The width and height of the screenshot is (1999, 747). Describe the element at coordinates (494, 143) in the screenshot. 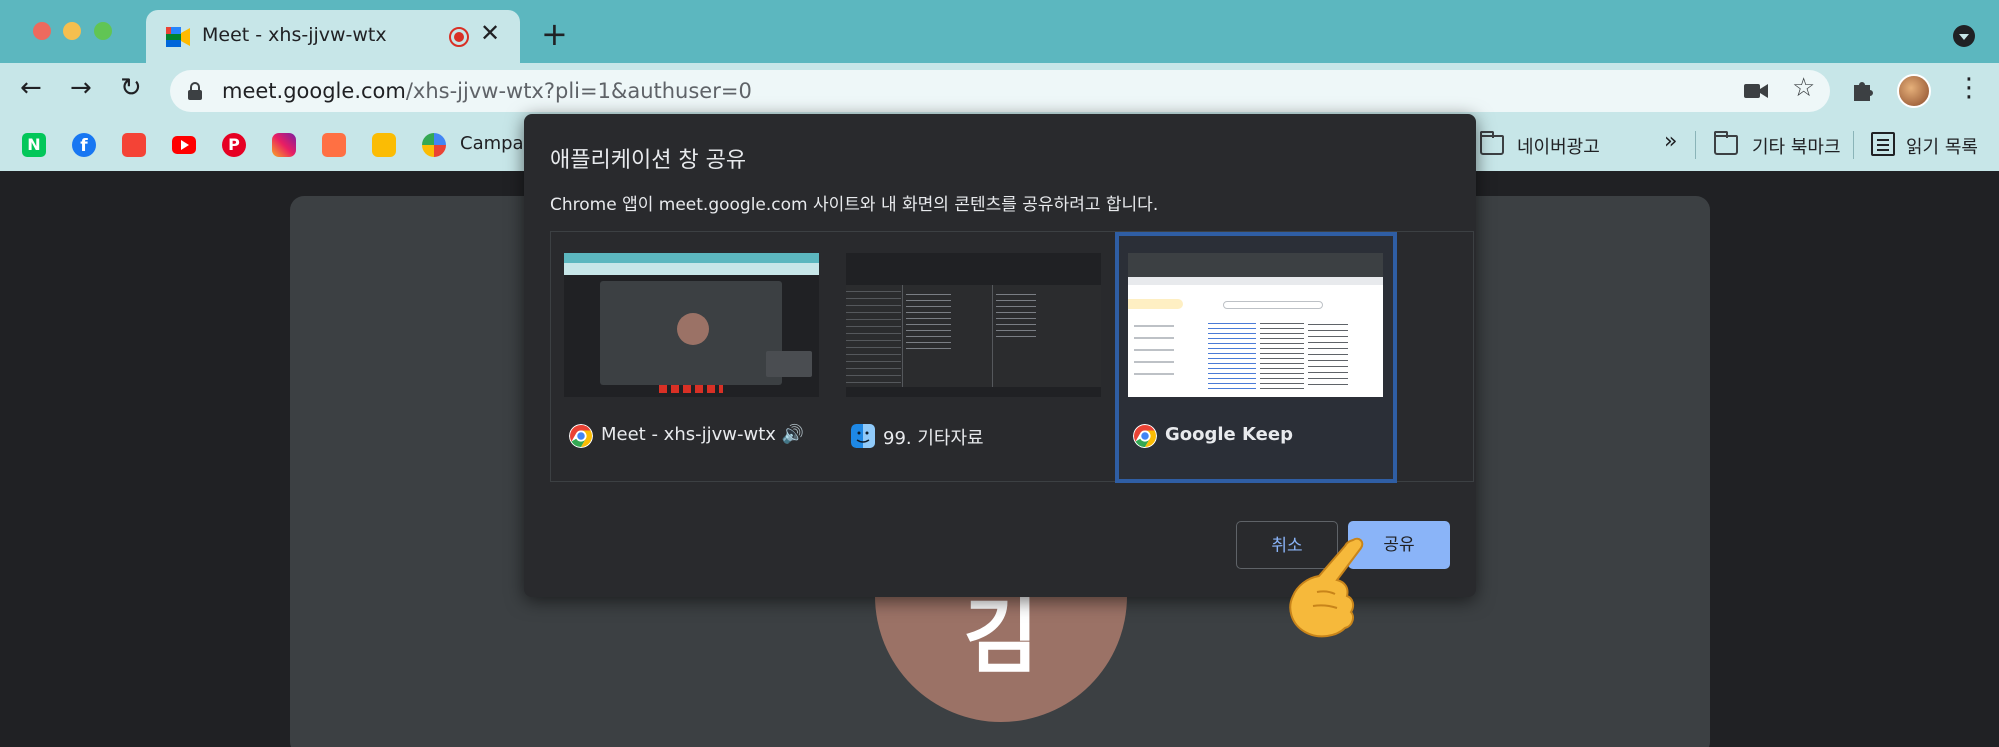

I see `bookmark-campaign: Campai` at that location.